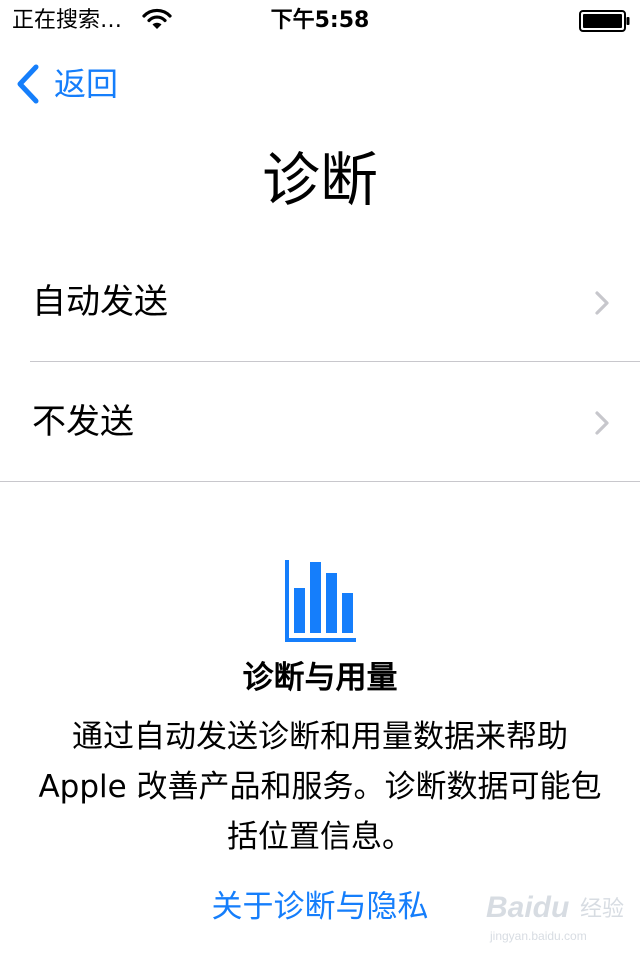 The image size is (640, 960). What do you see at coordinates (604, 21) in the screenshot?
I see `battery-icon` at bounding box center [604, 21].